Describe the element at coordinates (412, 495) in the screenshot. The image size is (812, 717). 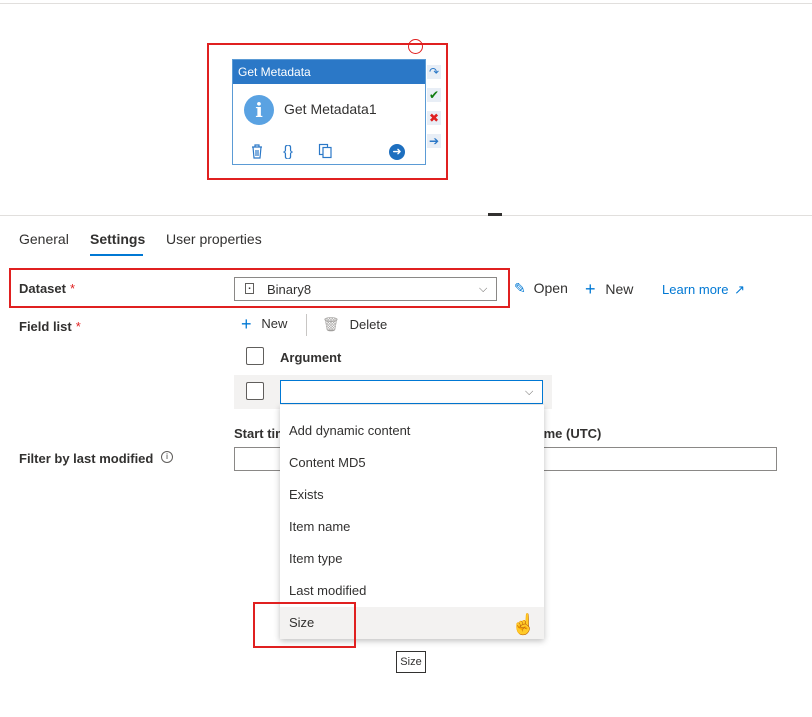
I see `option-exists: Exists` at that location.